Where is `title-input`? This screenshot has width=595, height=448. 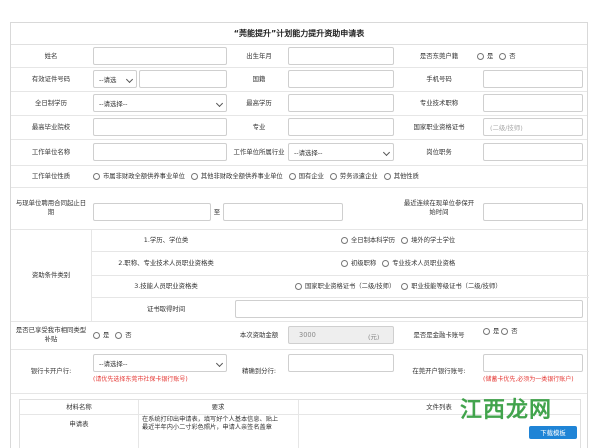 title-input is located at coordinates (533, 103).